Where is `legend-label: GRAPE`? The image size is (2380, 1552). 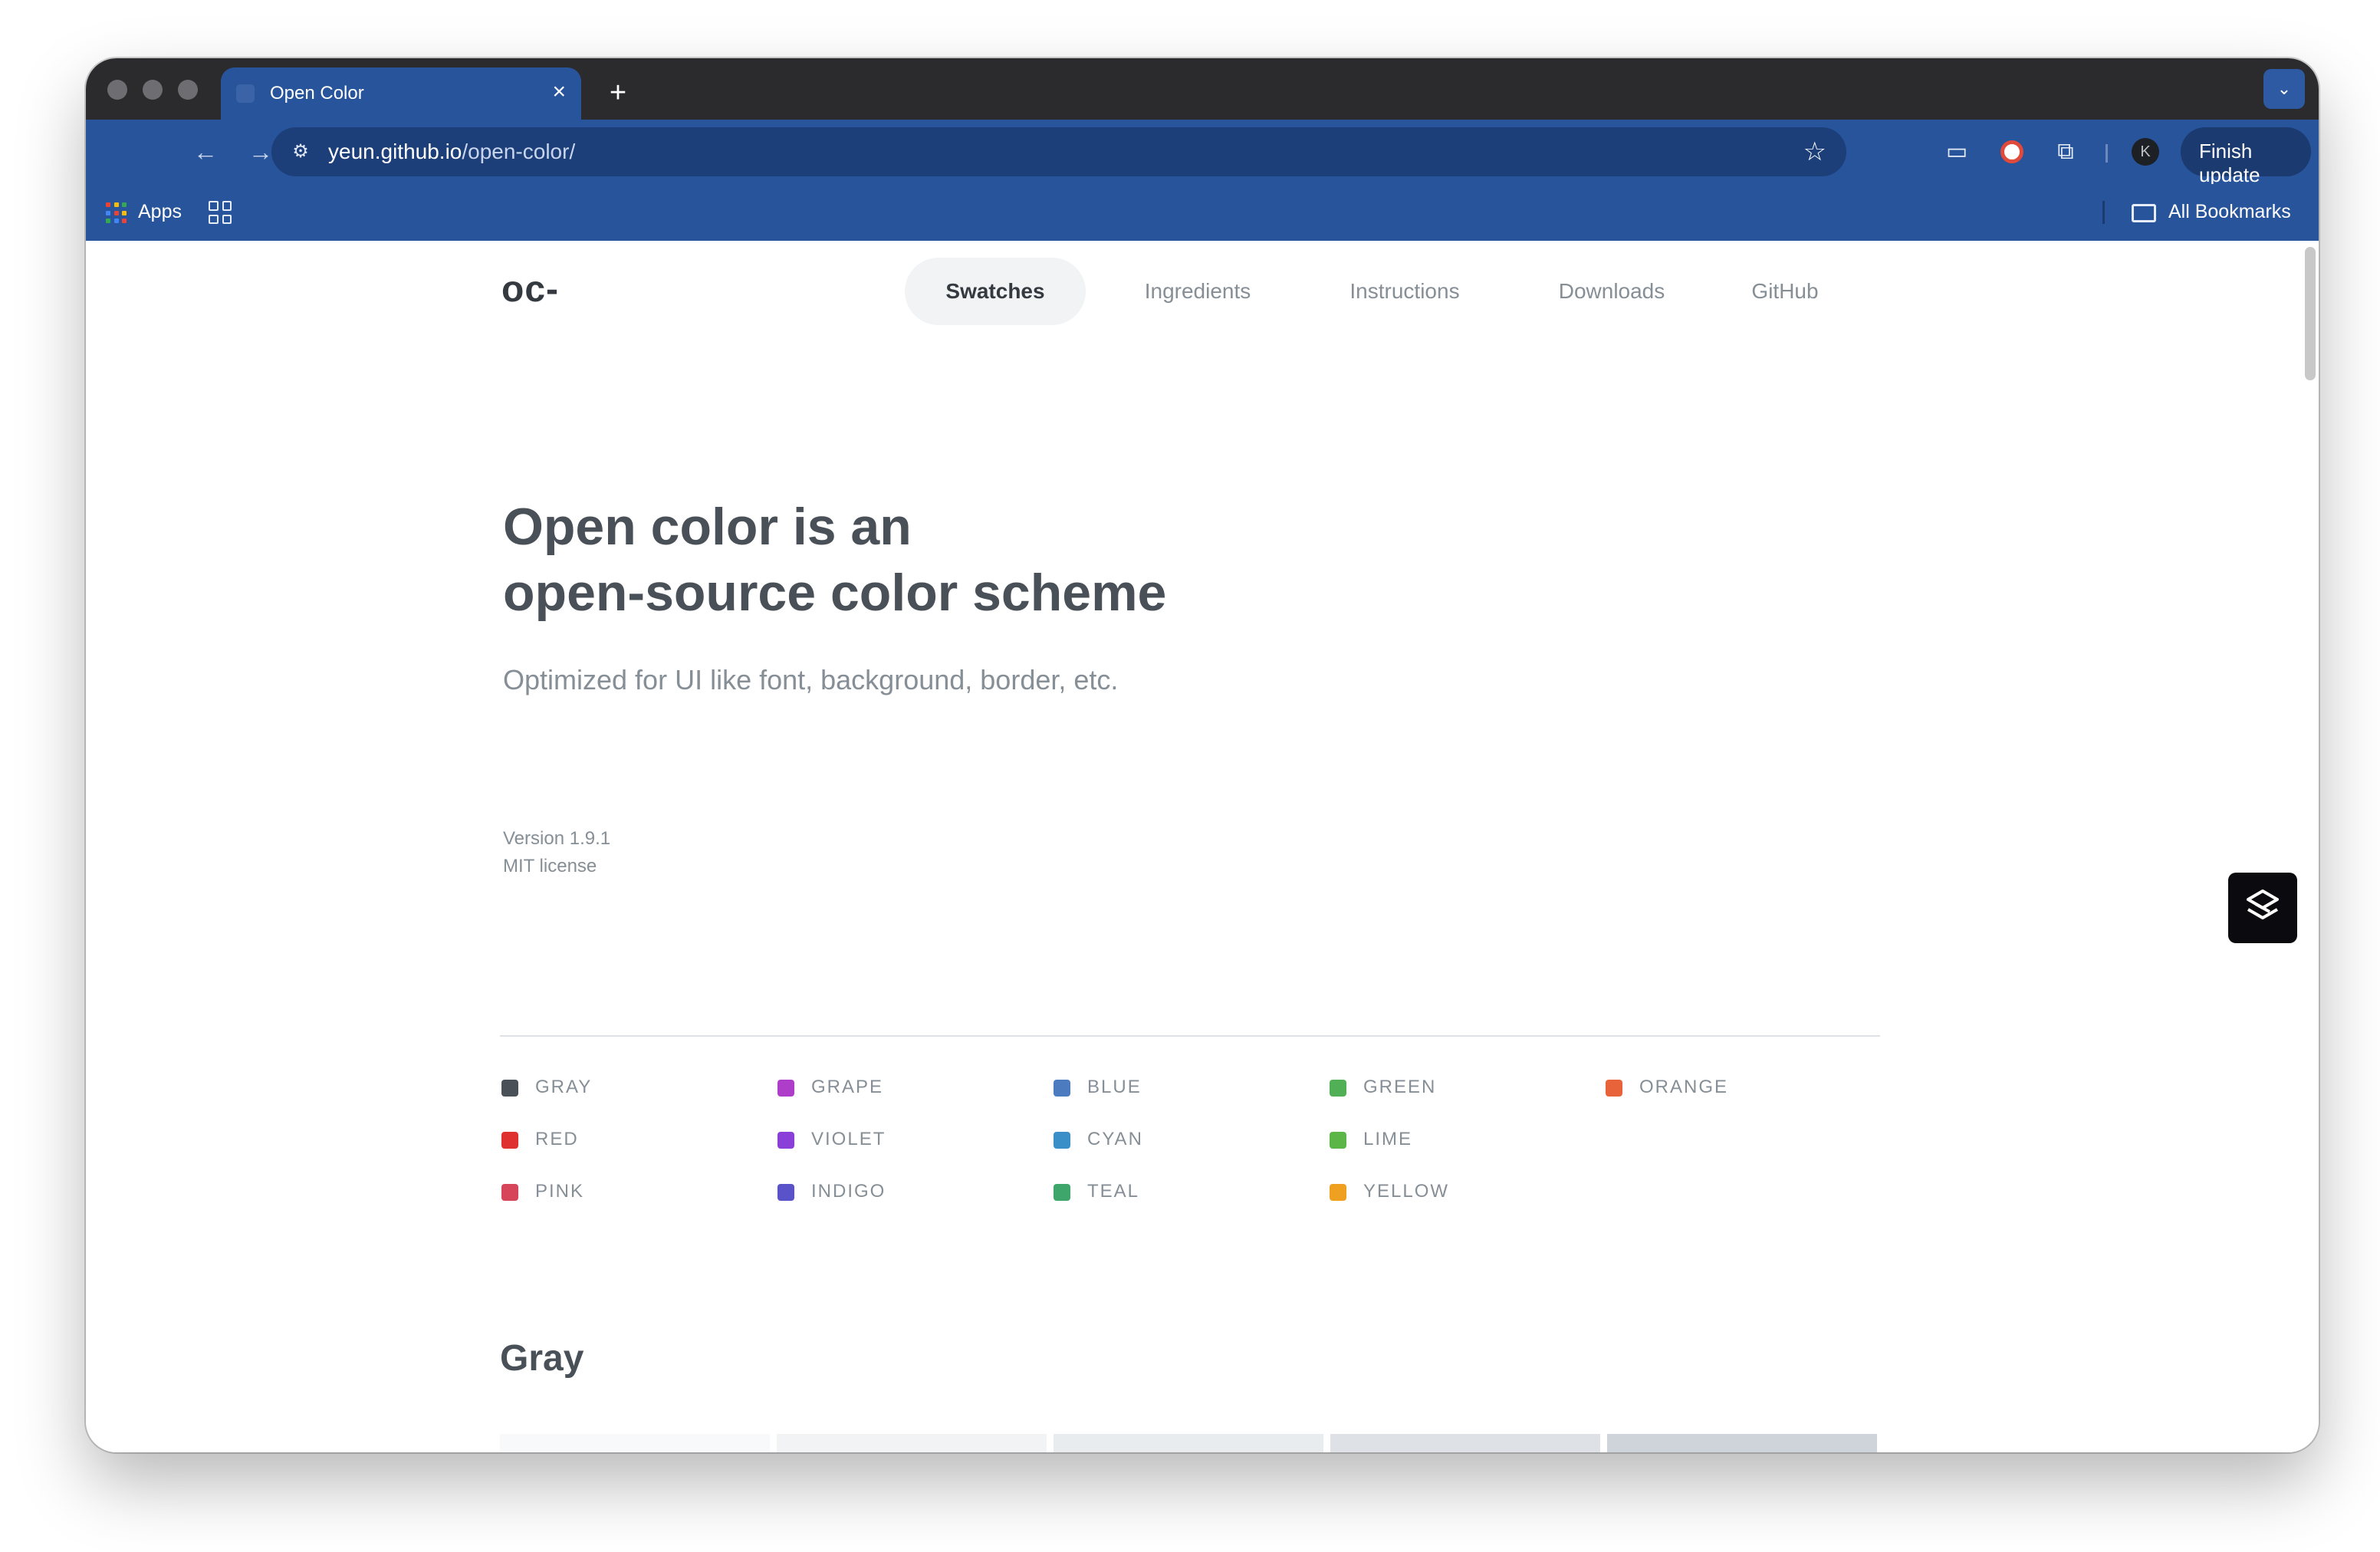 legend-label: GRAPE is located at coordinates (848, 1087).